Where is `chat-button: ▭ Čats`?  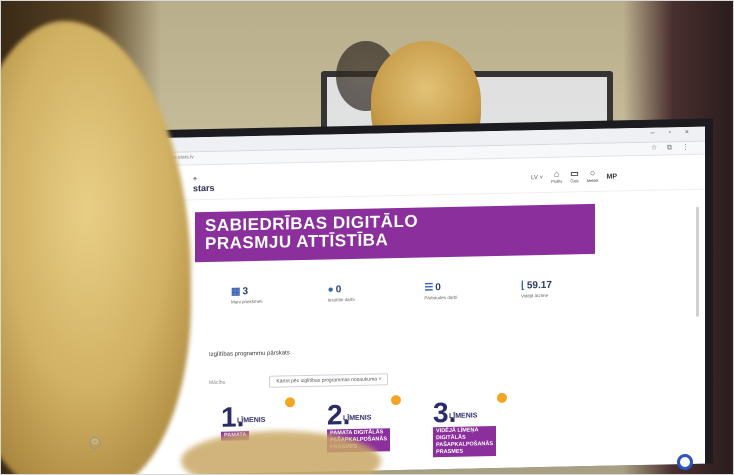 chat-button: ▭ Čats is located at coordinates (574, 176).